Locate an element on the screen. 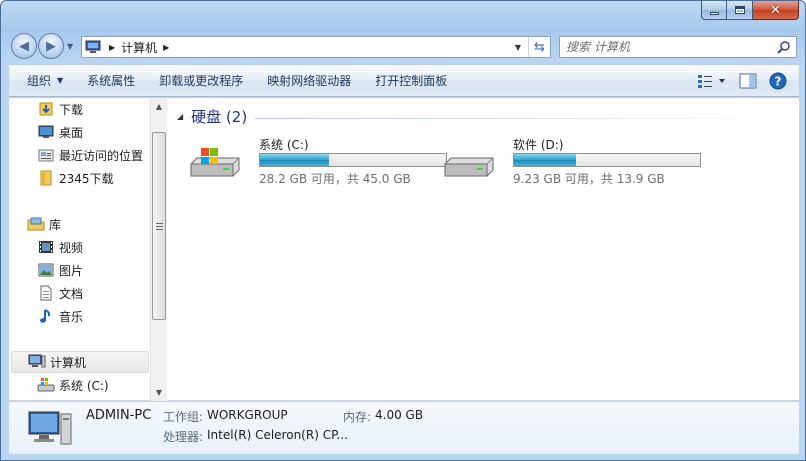 This screenshot has height=461, width=806. nav-item-label: 计算机 is located at coordinates (68, 362).